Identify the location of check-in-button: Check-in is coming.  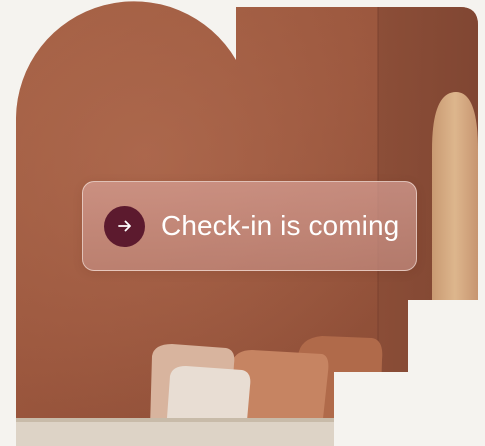
(249, 226).